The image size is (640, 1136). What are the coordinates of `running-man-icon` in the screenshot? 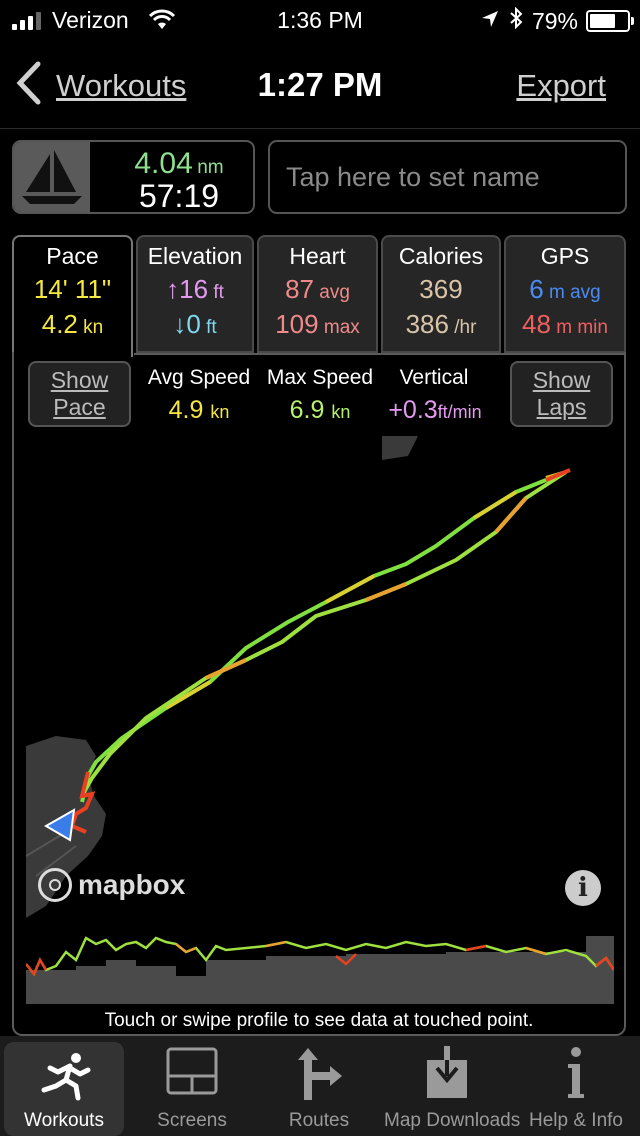 It's located at (64, 1079).